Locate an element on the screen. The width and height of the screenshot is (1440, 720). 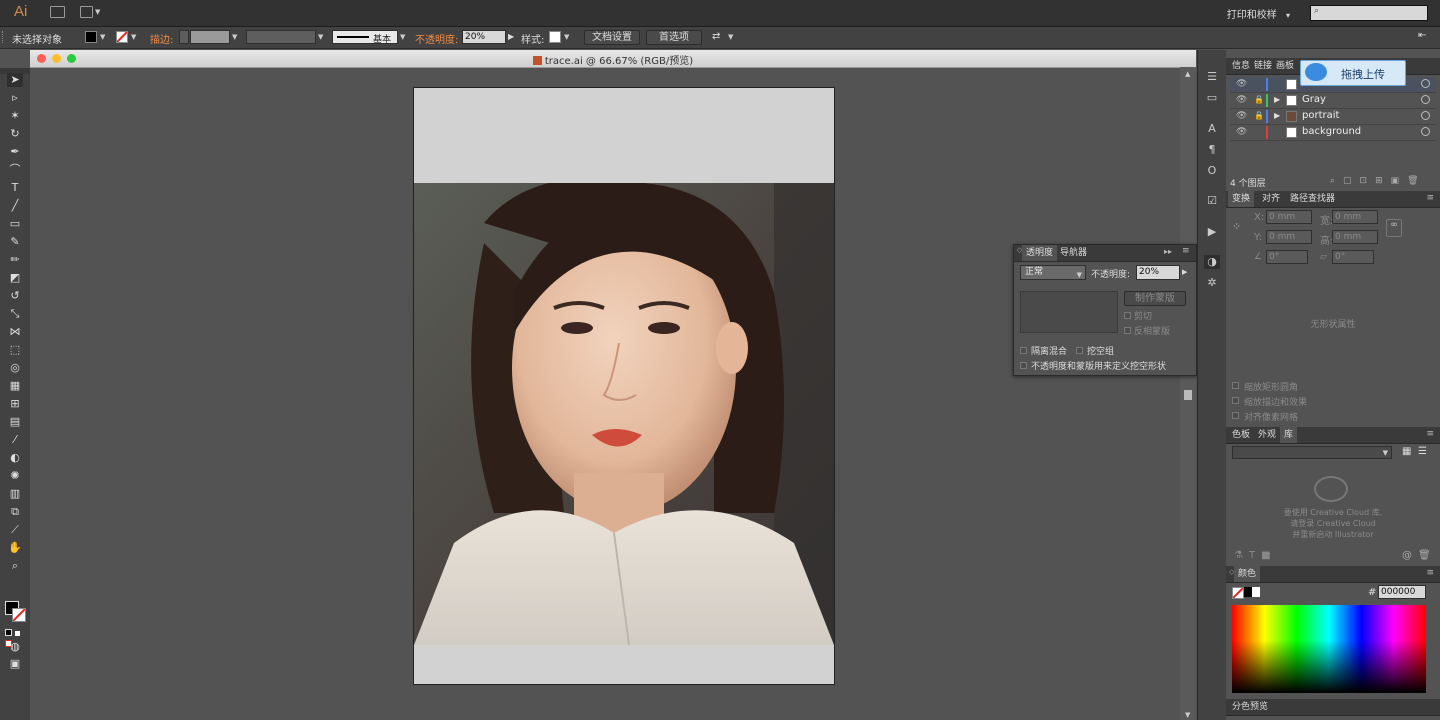
workspace-switcher: 打印和校样 ▾ is located at coordinates (1258, 13).